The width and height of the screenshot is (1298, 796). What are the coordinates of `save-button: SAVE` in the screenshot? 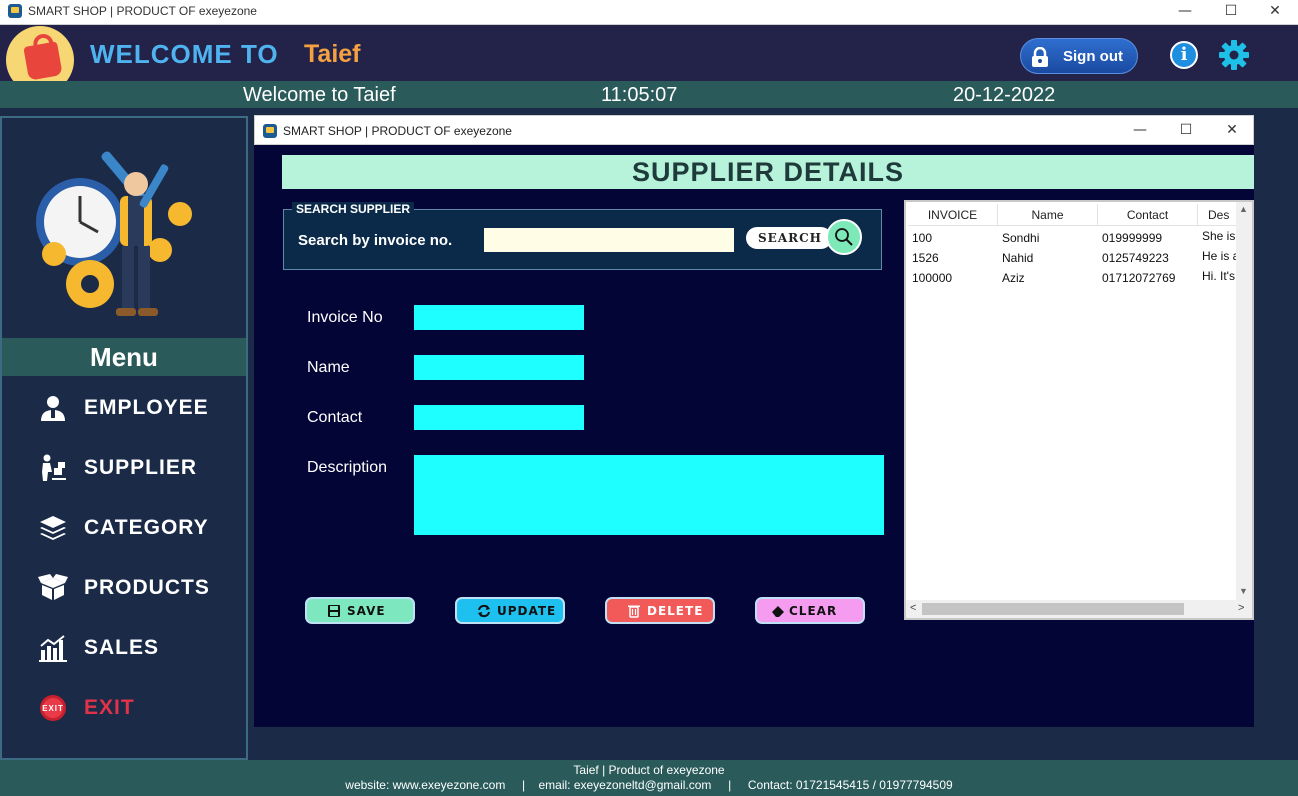 It's located at (360, 610).